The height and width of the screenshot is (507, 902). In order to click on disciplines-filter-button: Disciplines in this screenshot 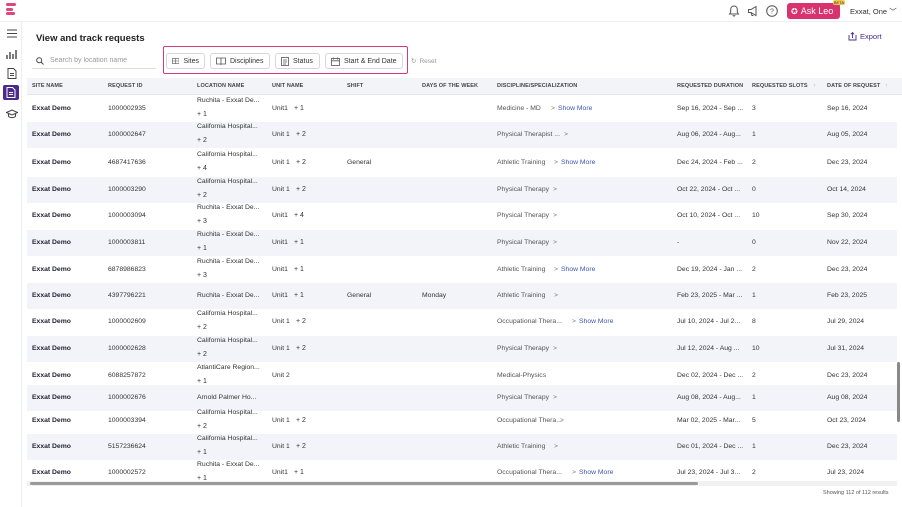, I will do `click(240, 61)`.